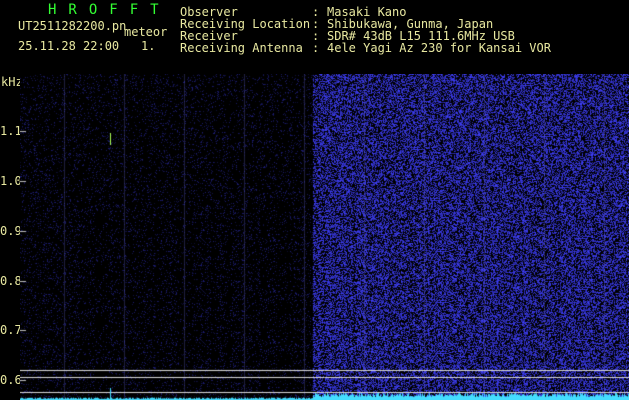 The height and width of the screenshot is (400, 629). What do you see at coordinates (11, 131) in the screenshot?
I see `y-tick-label: 1.1` at bounding box center [11, 131].